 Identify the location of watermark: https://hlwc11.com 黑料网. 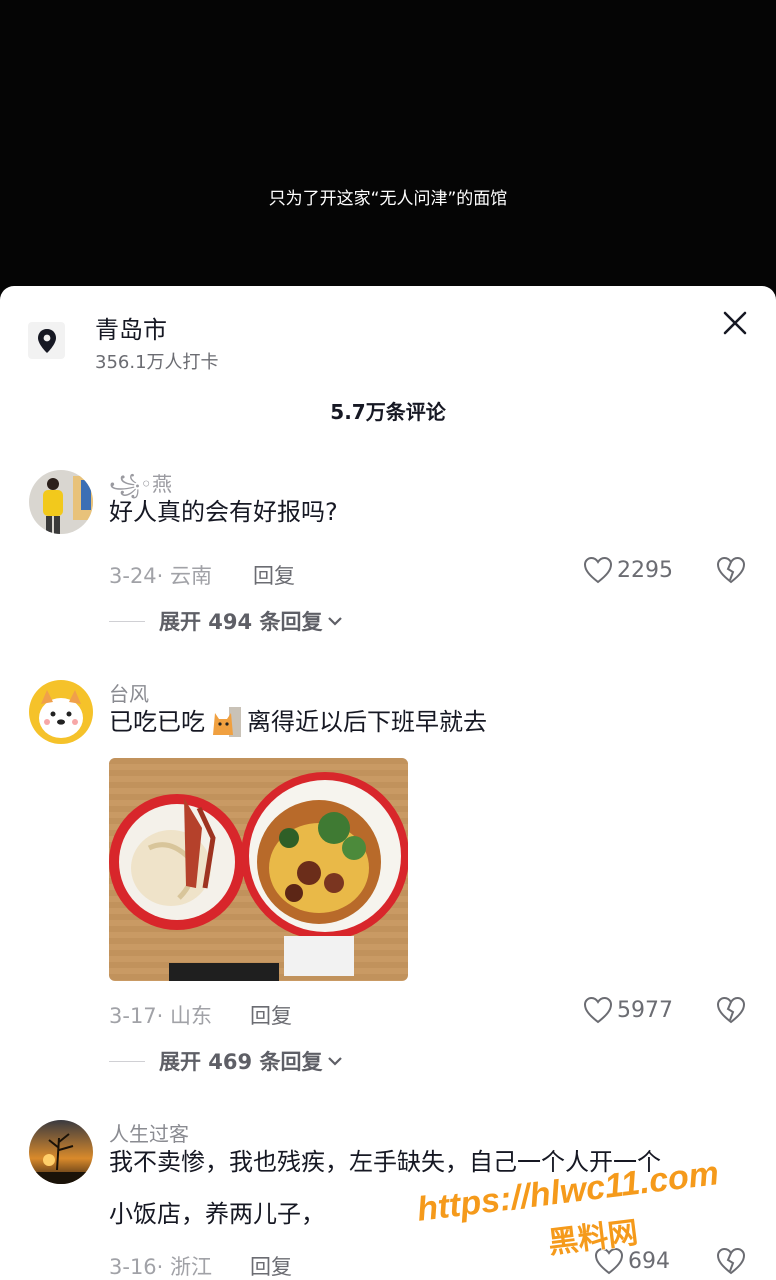
(567, 1207).